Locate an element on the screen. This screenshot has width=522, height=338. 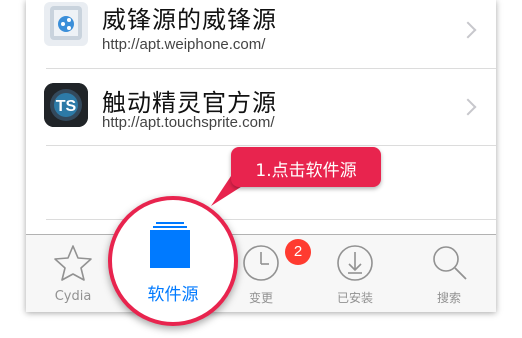
star-icon is located at coordinates (73, 263).